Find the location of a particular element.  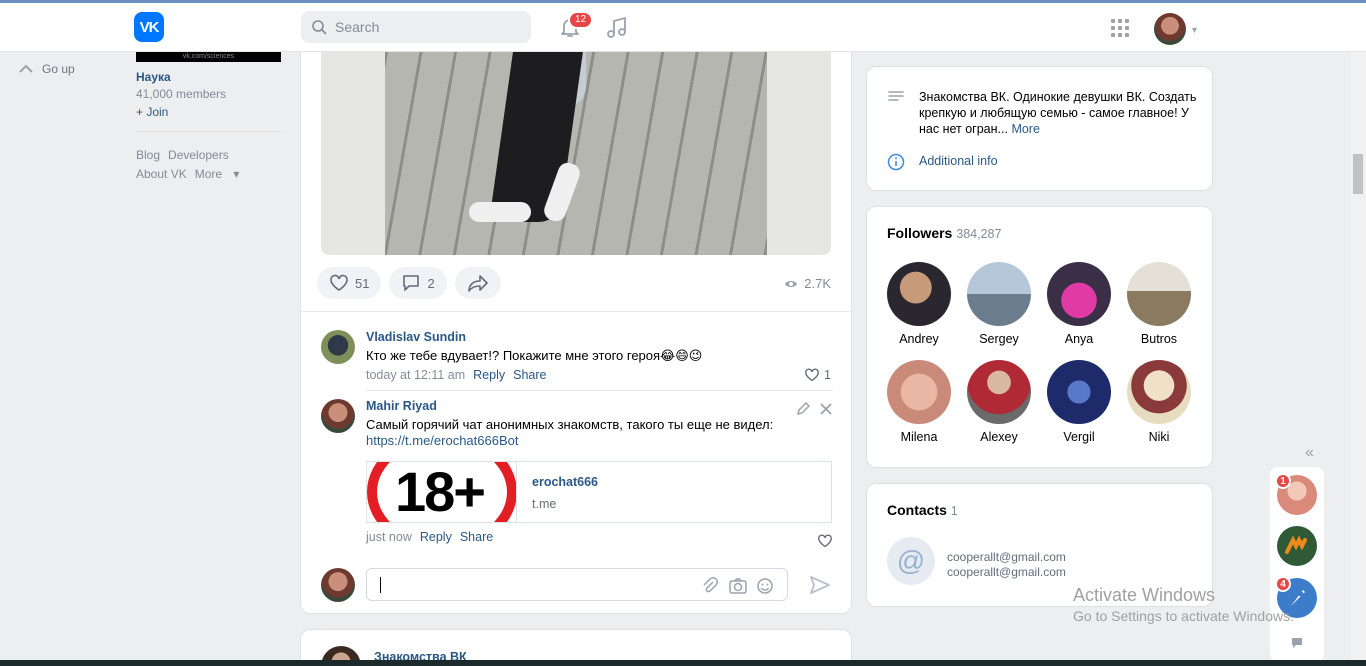

follower-item: Niki is located at coordinates (1159, 402).